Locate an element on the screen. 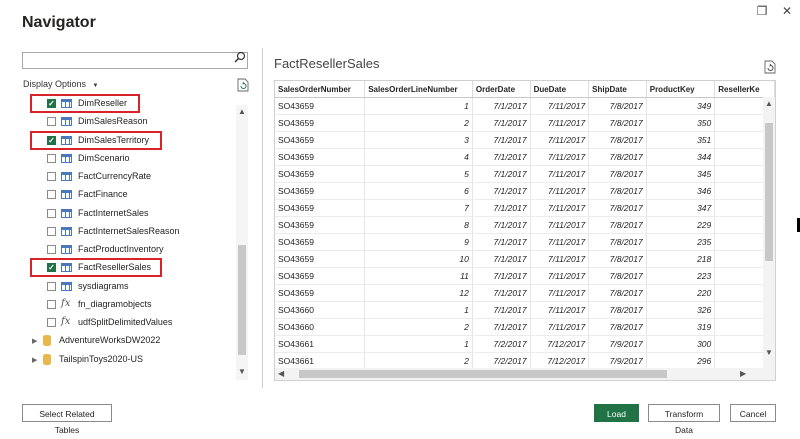 The image size is (800, 439). tree-item: ✓ DimSalesTerritory is located at coordinates (129, 140).